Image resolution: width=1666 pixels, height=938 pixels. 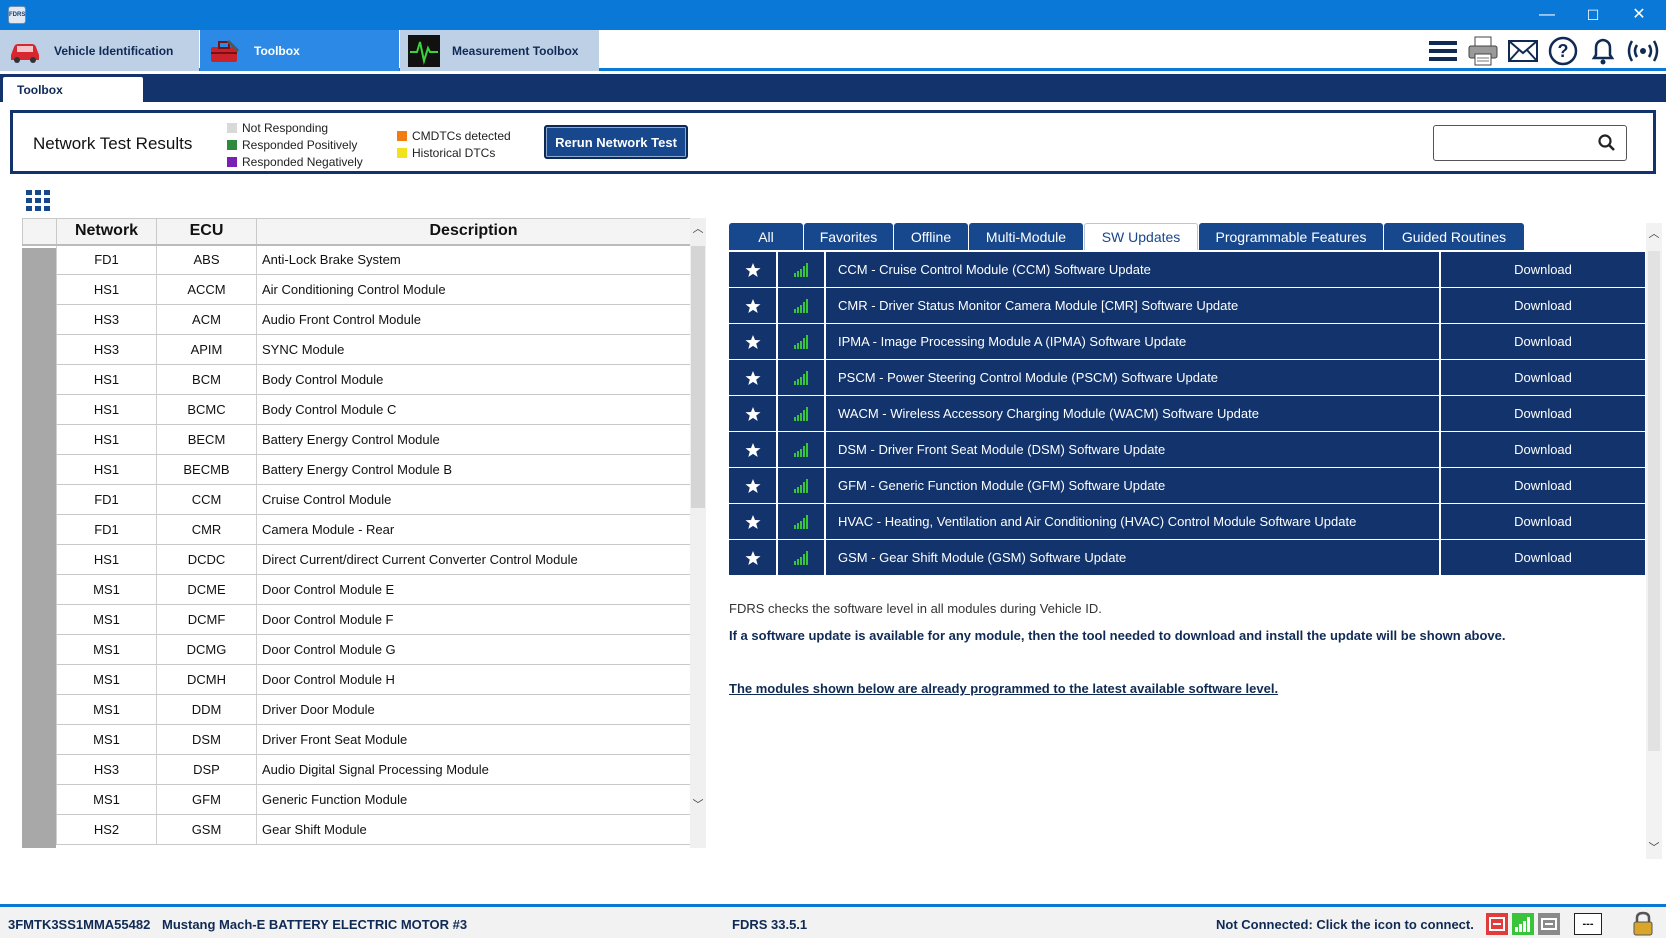 I want to click on grid-view-icon, so click(x=38, y=200).